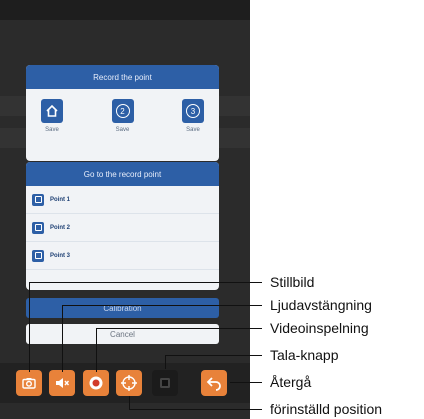  What do you see at coordinates (319, 328) in the screenshot?
I see `callout-record: Videoinspelning` at bounding box center [319, 328].